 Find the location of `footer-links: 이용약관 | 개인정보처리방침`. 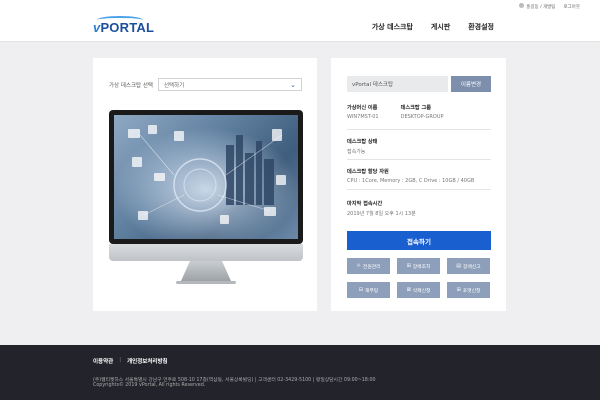

footer-links: 이용약관 | 개인정보처리방침 is located at coordinates (130, 361).